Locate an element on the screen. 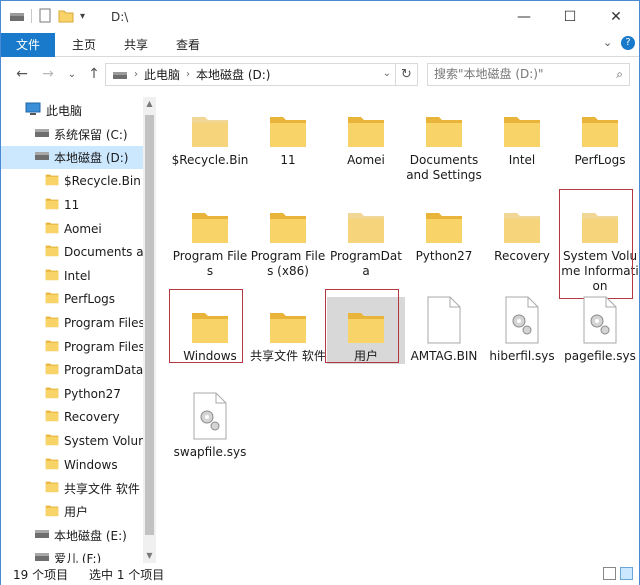 This screenshot has width=640, height=585. file-item: ProgramData is located at coordinates (366, 238).